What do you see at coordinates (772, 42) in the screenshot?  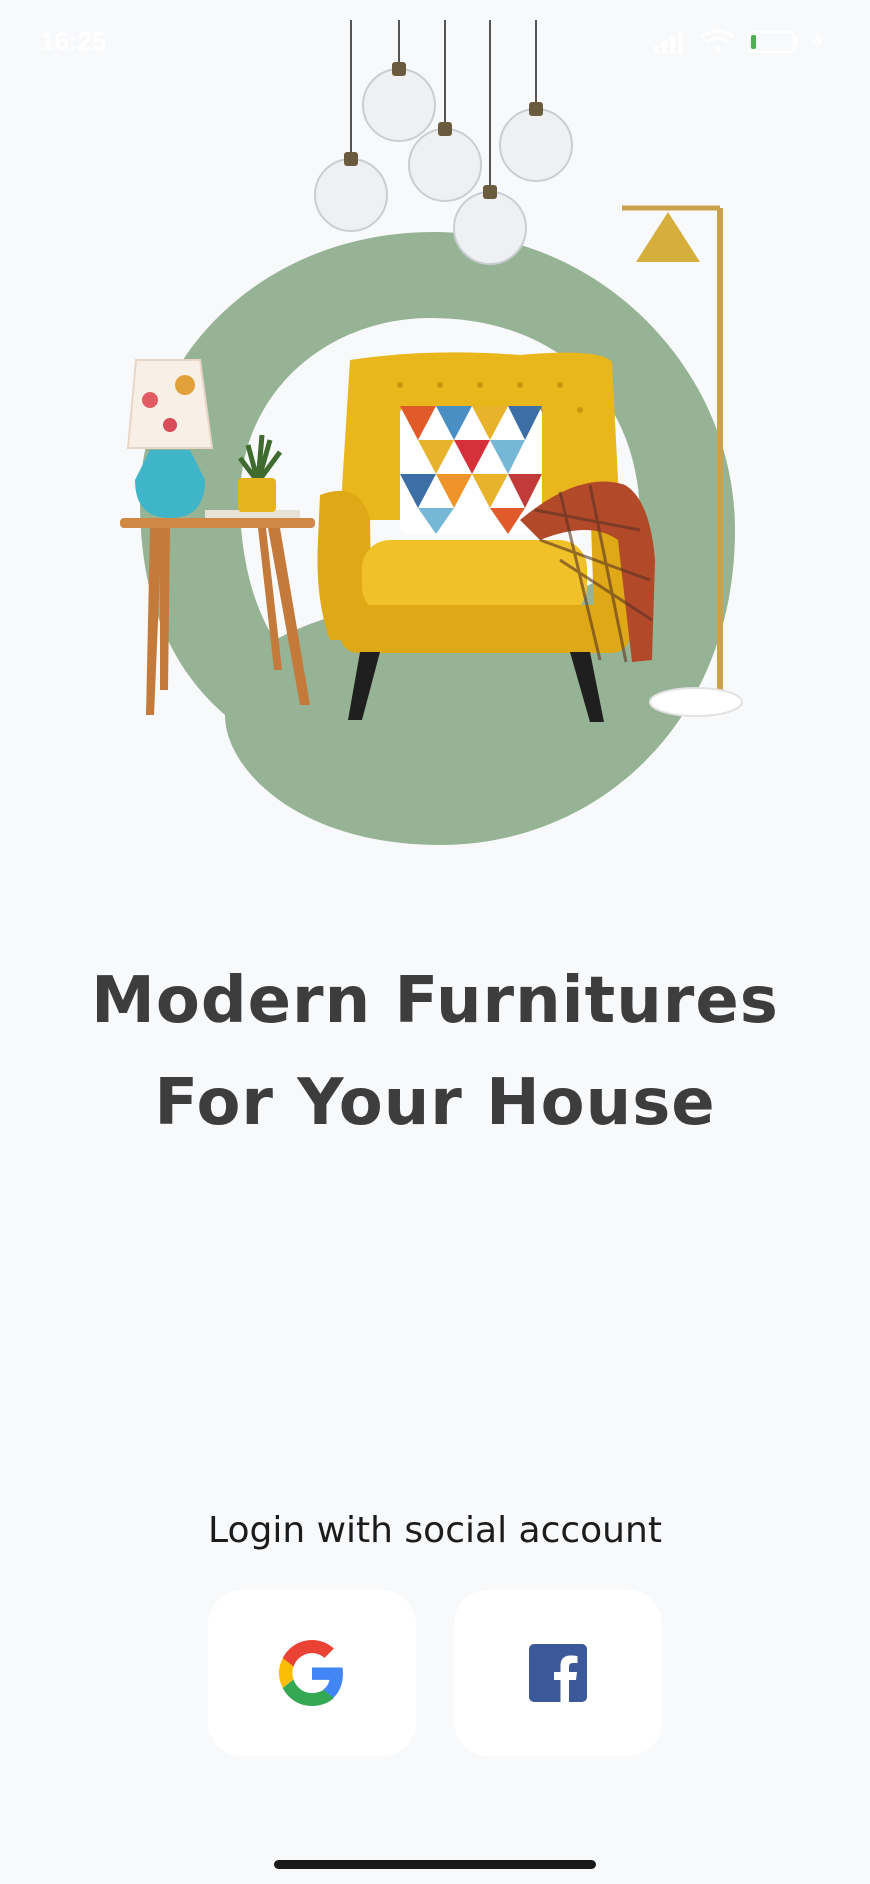 I see `battery-icon` at bounding box center [772, 42].